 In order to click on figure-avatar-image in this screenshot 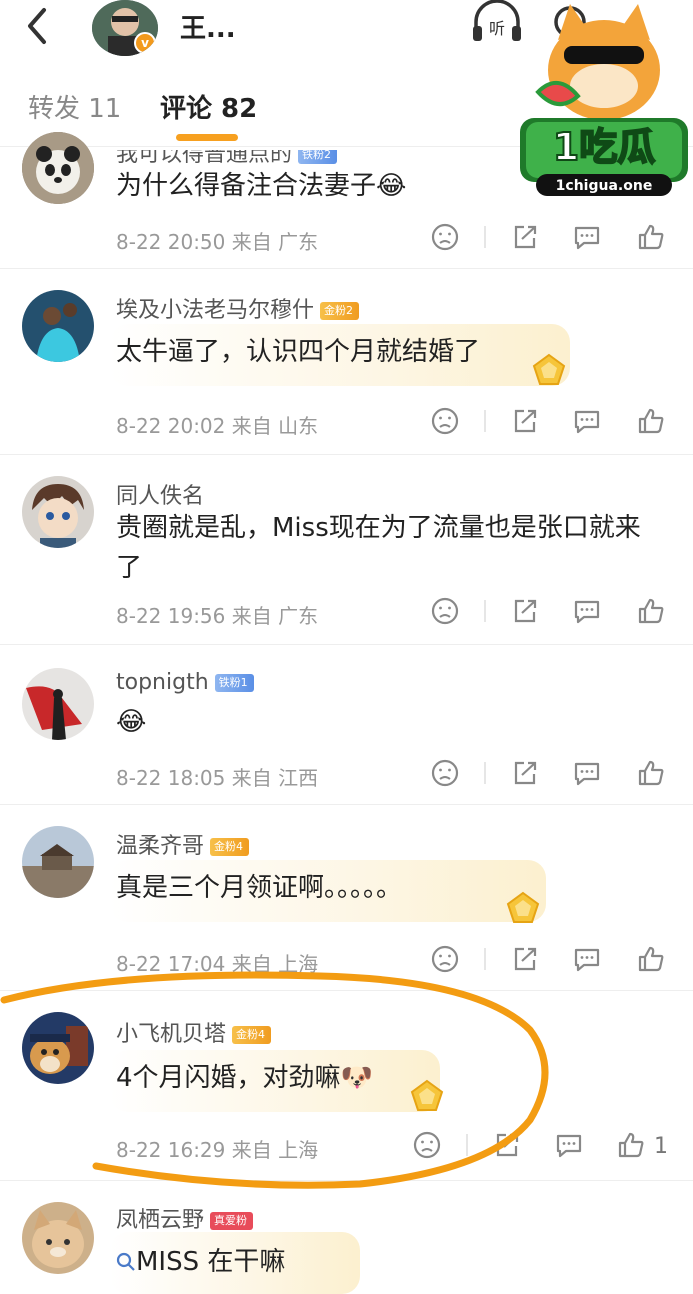, I will do `click(58, 704)`.